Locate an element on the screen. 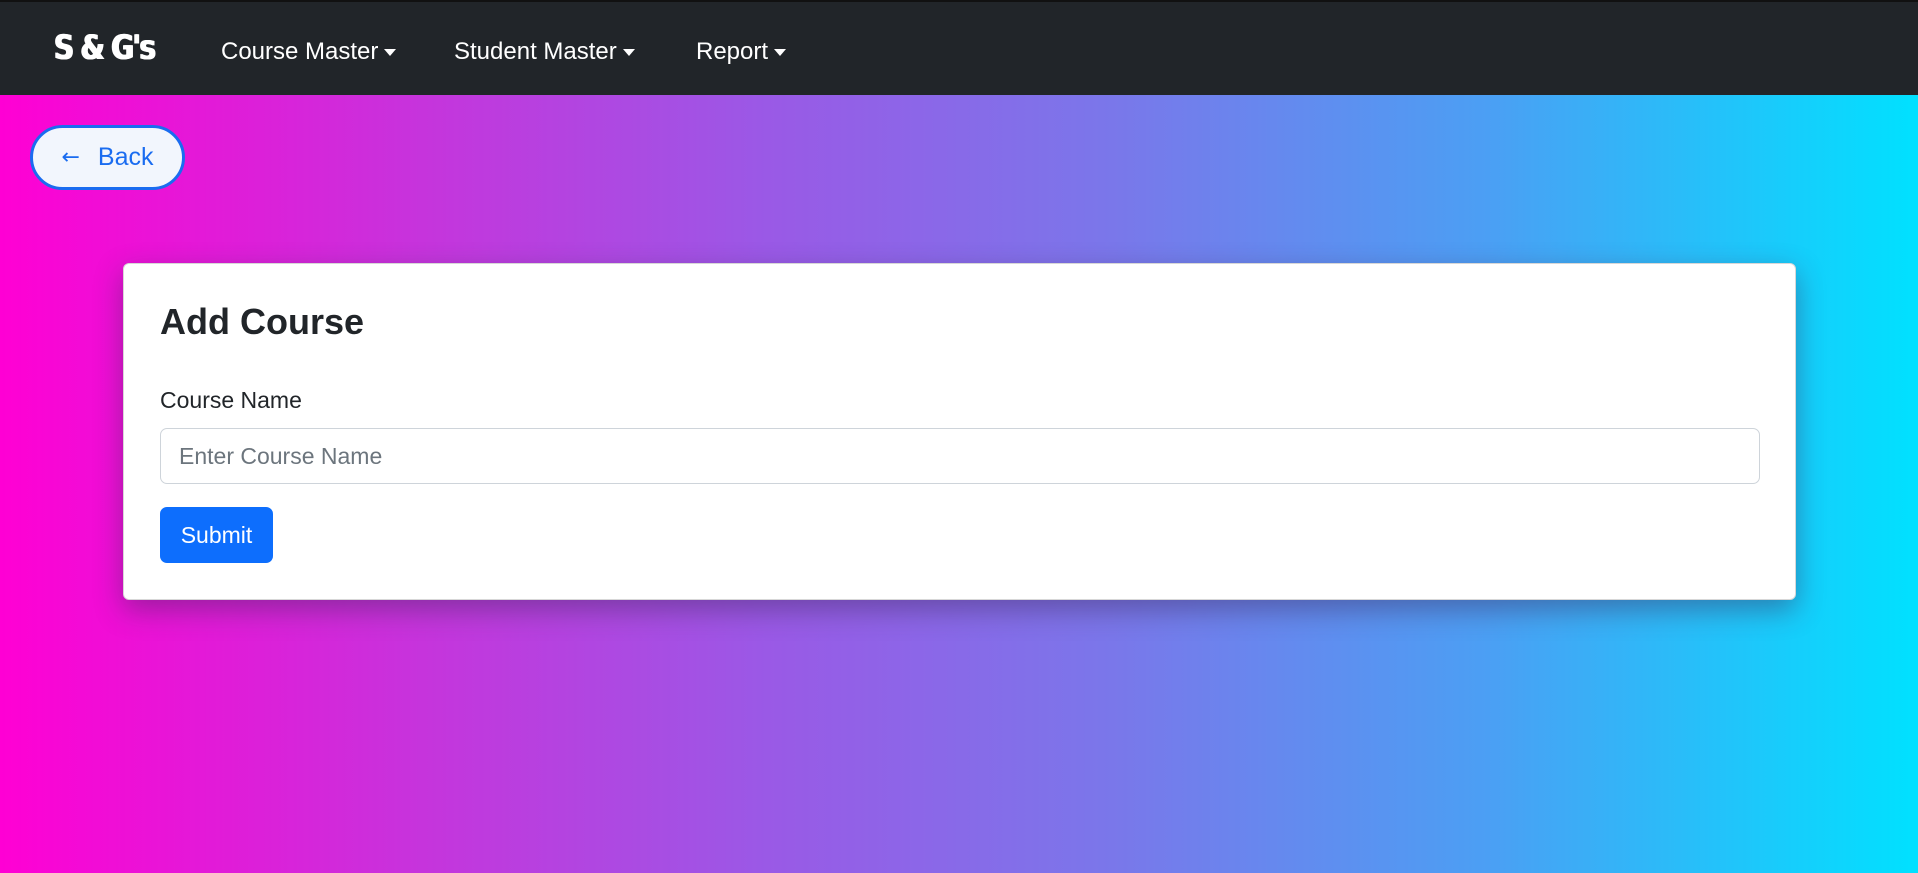 This screenshot has height=873, width=1918. left-arrow-icon: ← is located at coordinates (70, 157).